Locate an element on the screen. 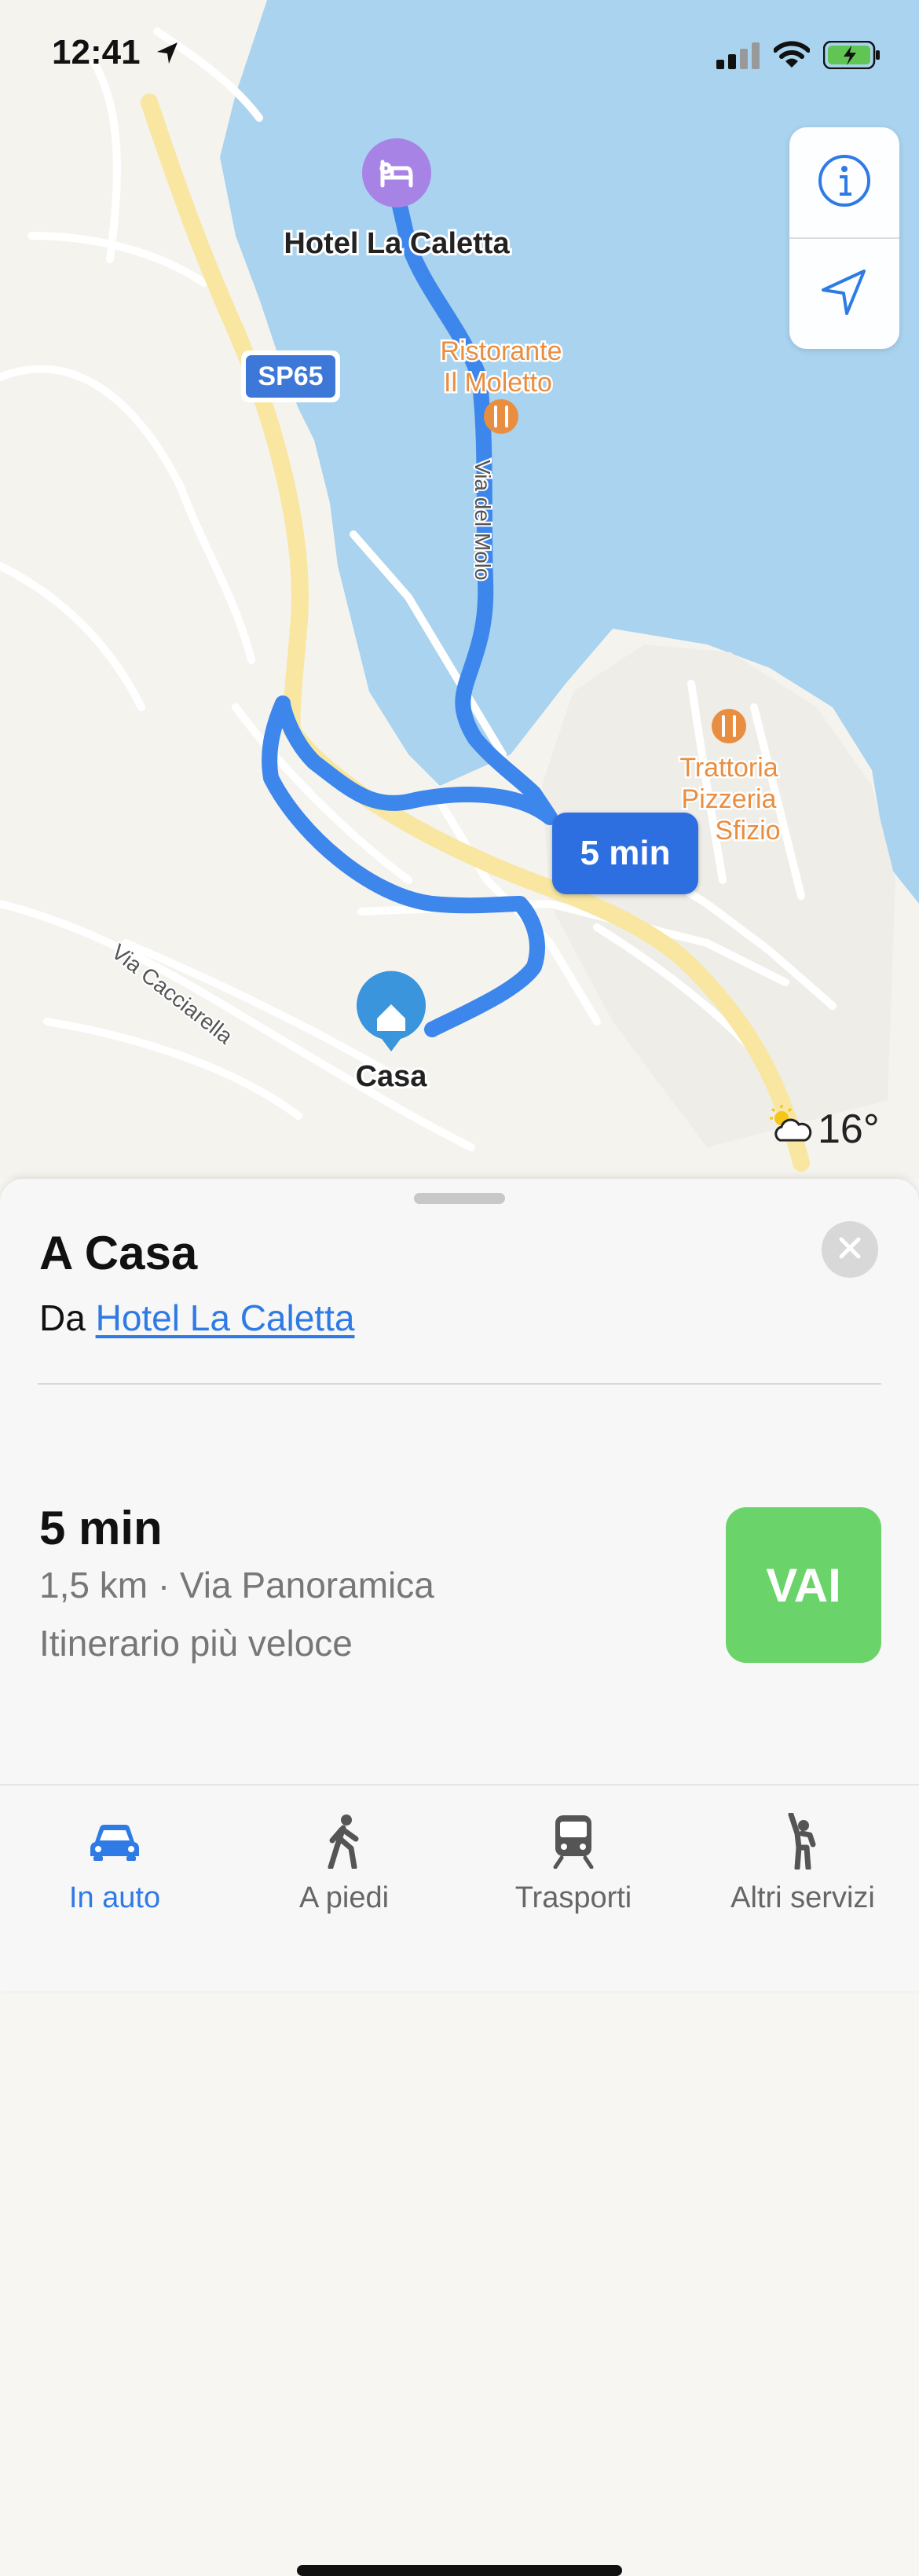 This screenshot has height=2576, width=919. sheet-grabber is located at coordinates (459, 1198).